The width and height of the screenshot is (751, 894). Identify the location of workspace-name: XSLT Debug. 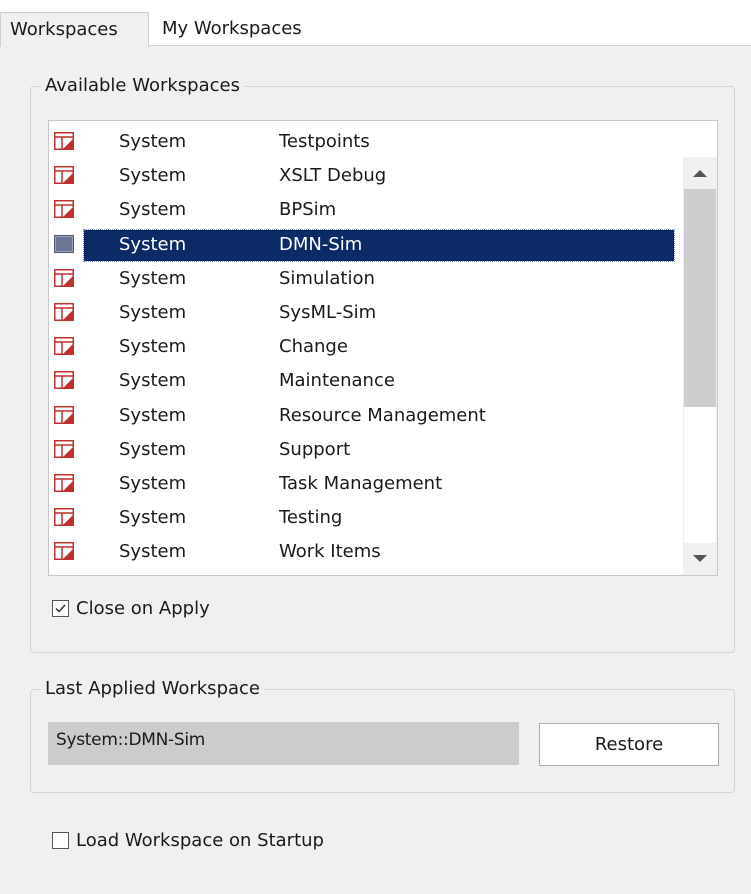
(333, 176).